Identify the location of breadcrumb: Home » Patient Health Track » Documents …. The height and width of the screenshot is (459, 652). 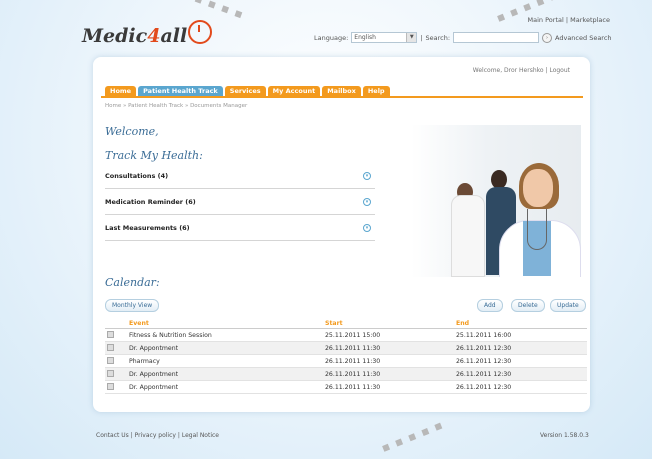
(176, 106).